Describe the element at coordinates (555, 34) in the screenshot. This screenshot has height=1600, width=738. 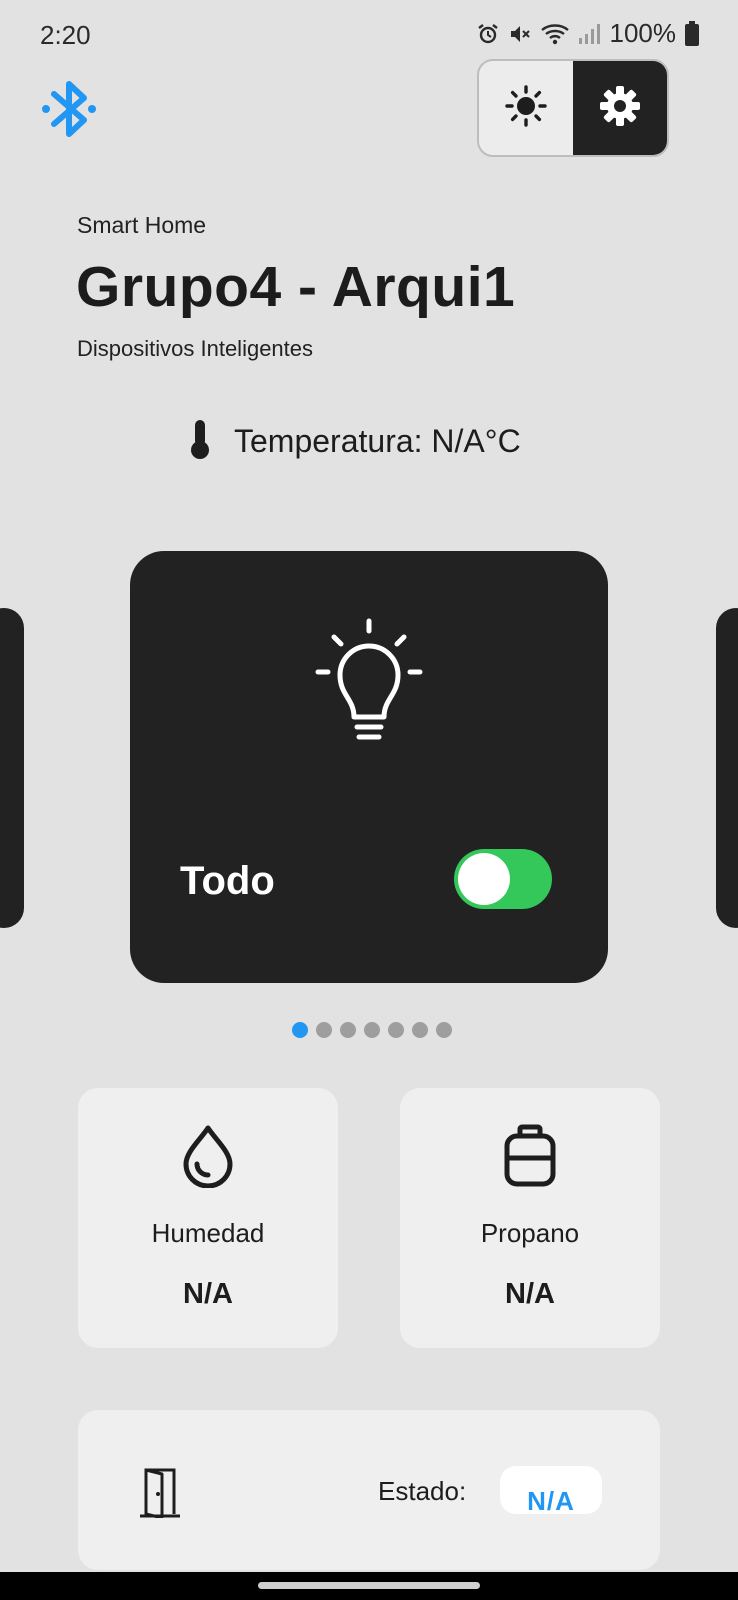
I see `wifi-icon` at that location.